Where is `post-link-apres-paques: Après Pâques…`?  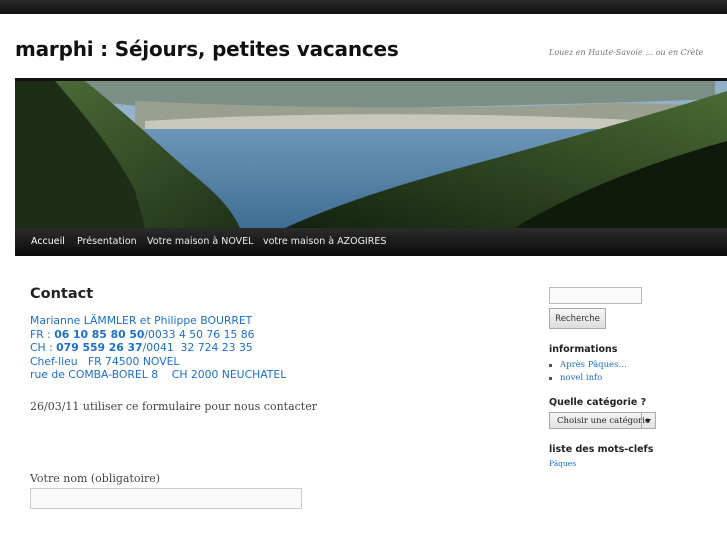 post-link-apres-paques: Après Pâques… is located at coordinates (593, 365).